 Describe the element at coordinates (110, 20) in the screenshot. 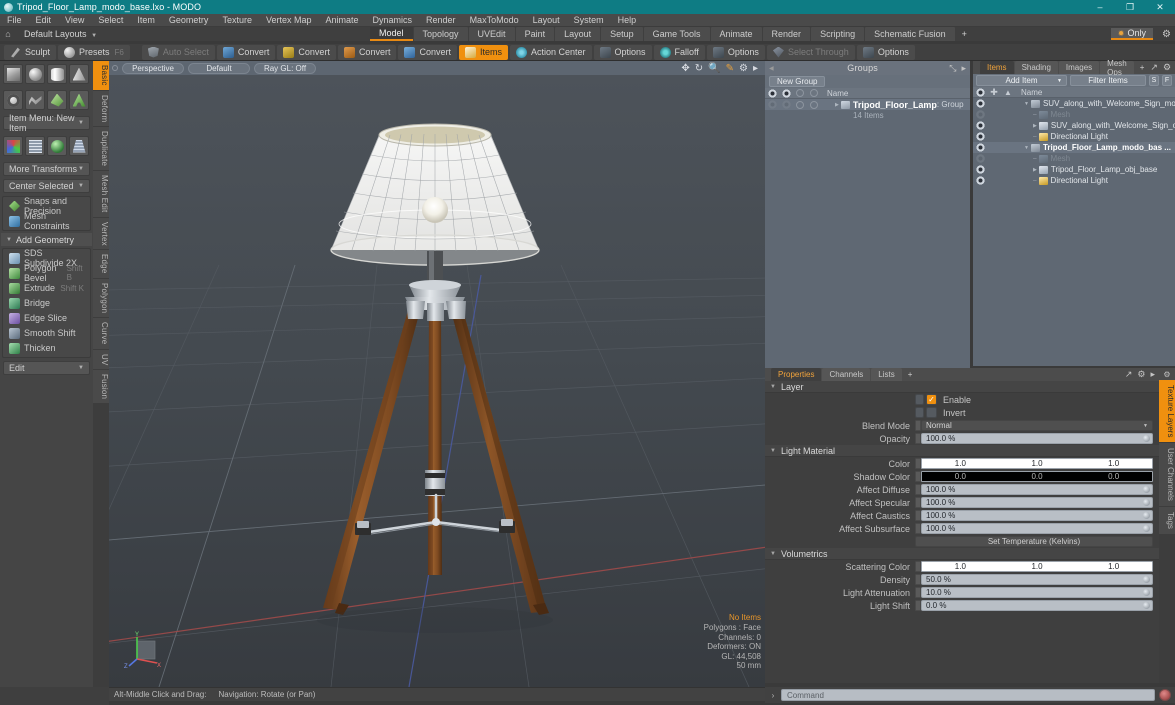

I see `menu-item-select: Select` at that location.